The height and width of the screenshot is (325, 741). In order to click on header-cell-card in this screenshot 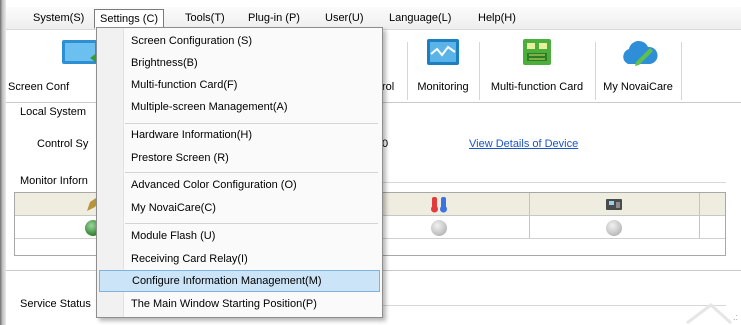, I will do `click(614, 204)`.